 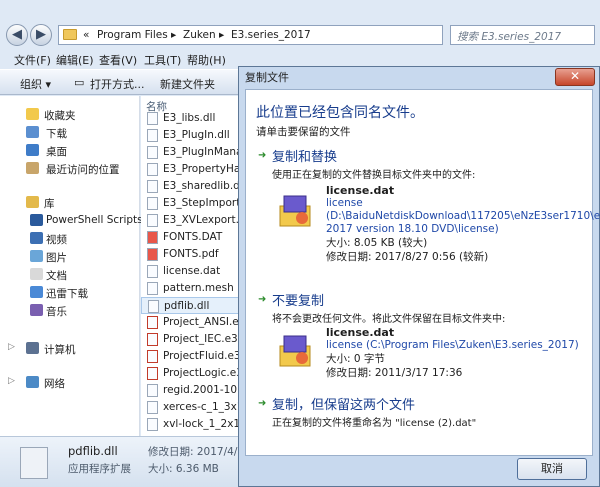 What do you see at coordinates (389, 319) in the screenshot?
I see `option-skip-desc: 将不会更改任何文件。将此文件保留在目标文件夹中:` at bounding box center [389, 319].